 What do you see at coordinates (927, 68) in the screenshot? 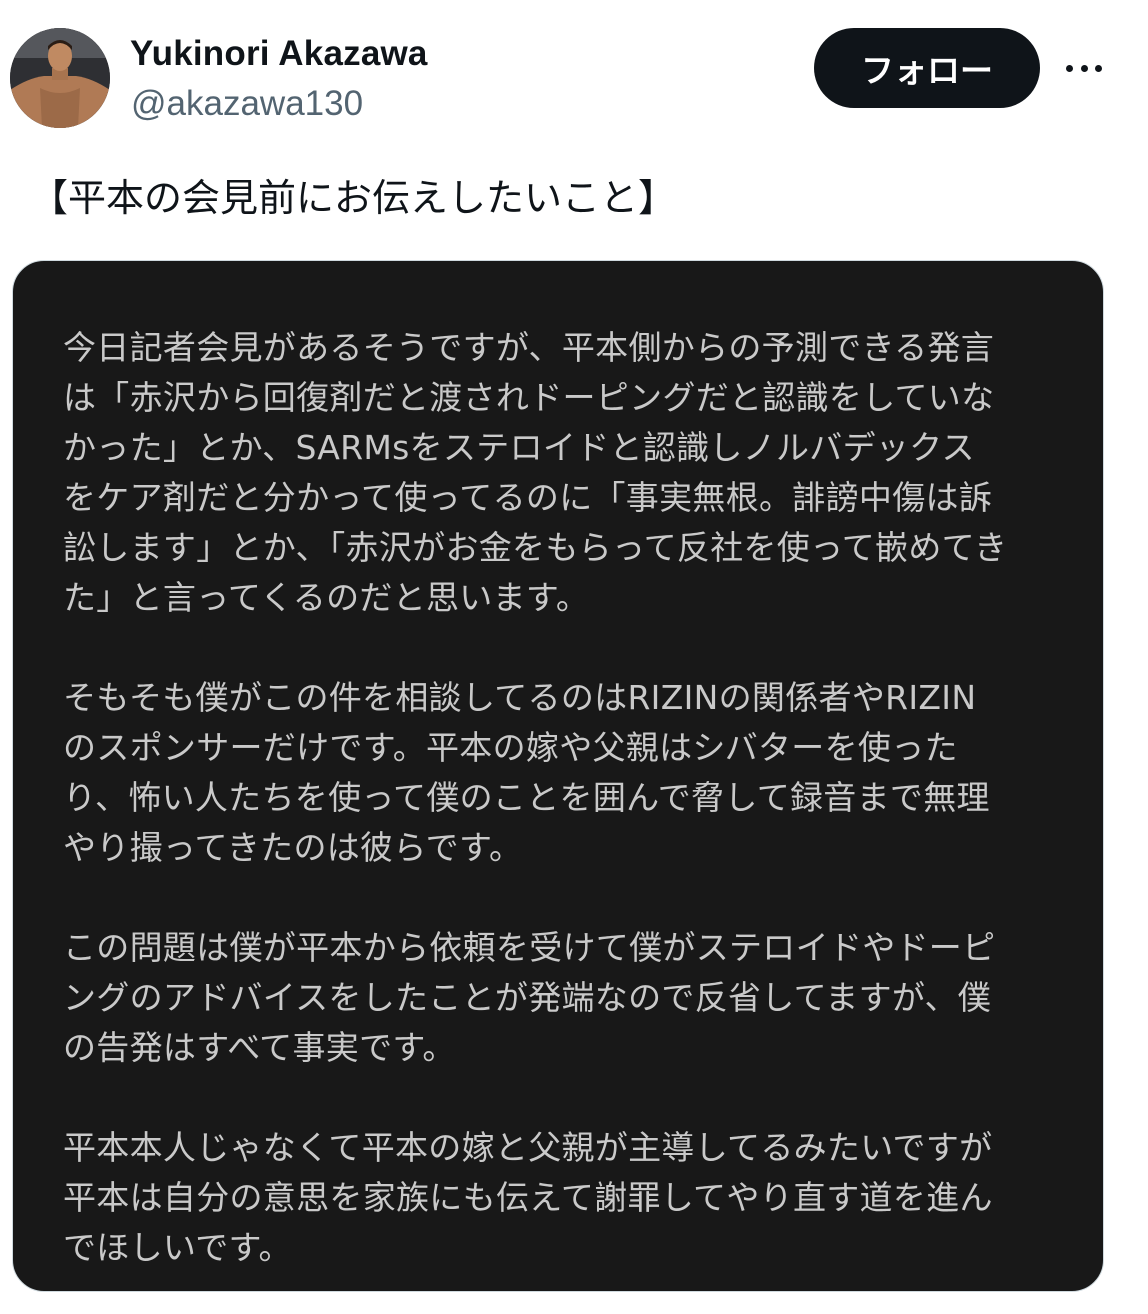
I see `follow-button: フォロー` at bounding box center [927, 68].